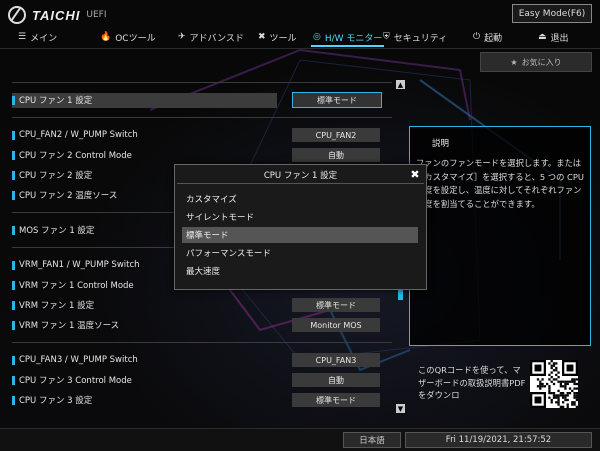  I want to click on popup-option: 最大速度, so click(300, 271).